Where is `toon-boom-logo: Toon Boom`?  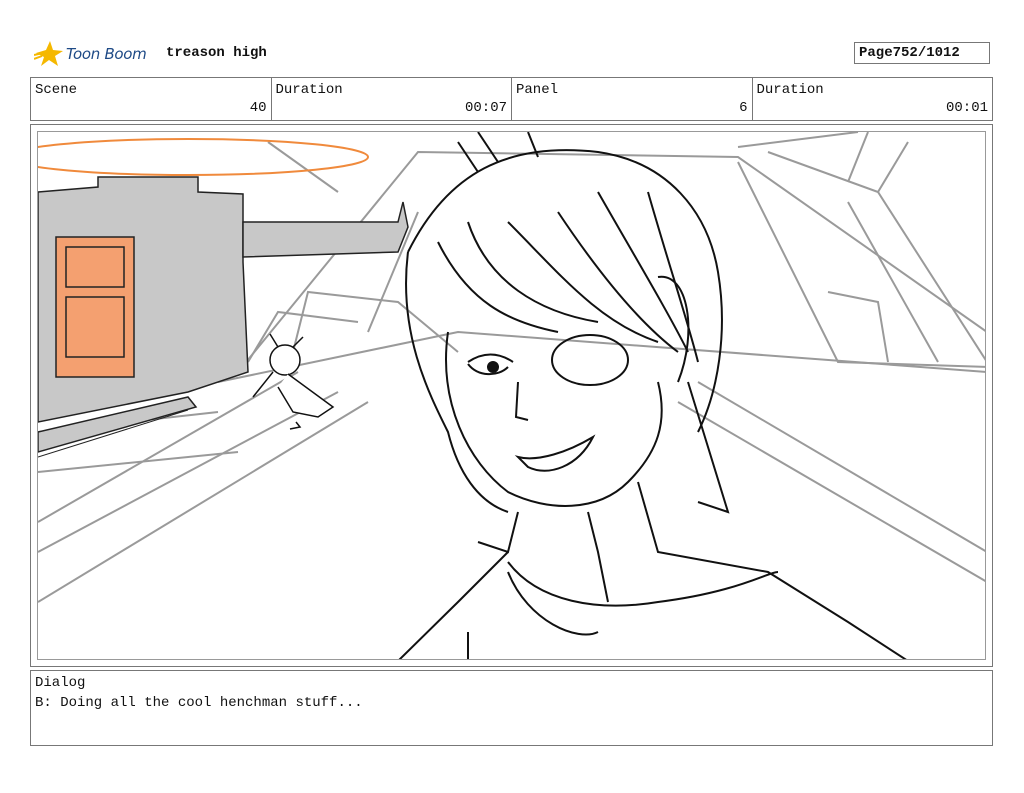
toon-boom-logo: Toon Boom is located at coordinates (96, 54).